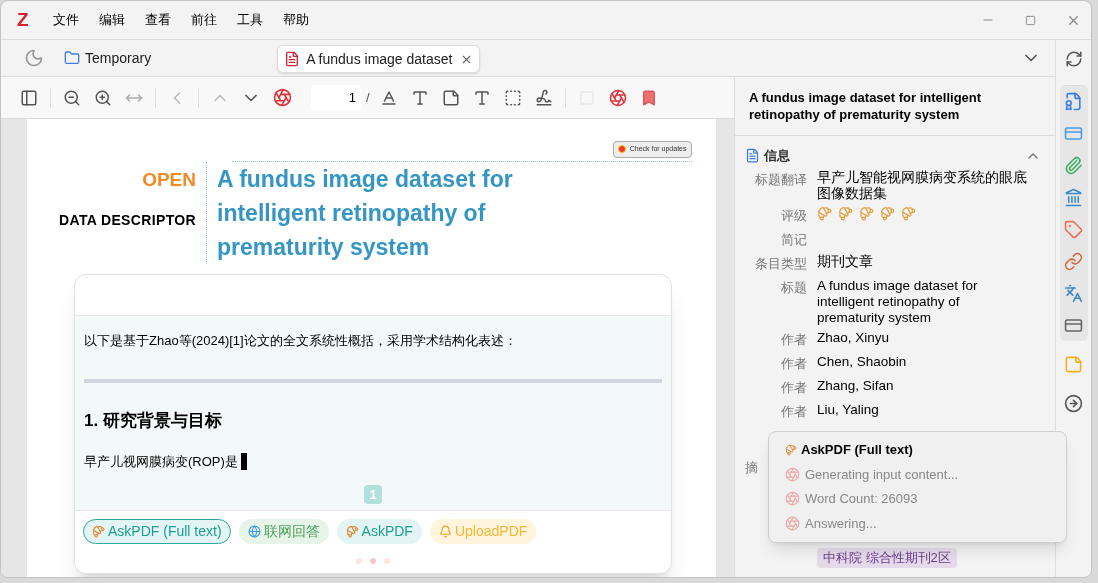 The image size is (1098, 583). I want to click on globe-icon, so click(254, 531).